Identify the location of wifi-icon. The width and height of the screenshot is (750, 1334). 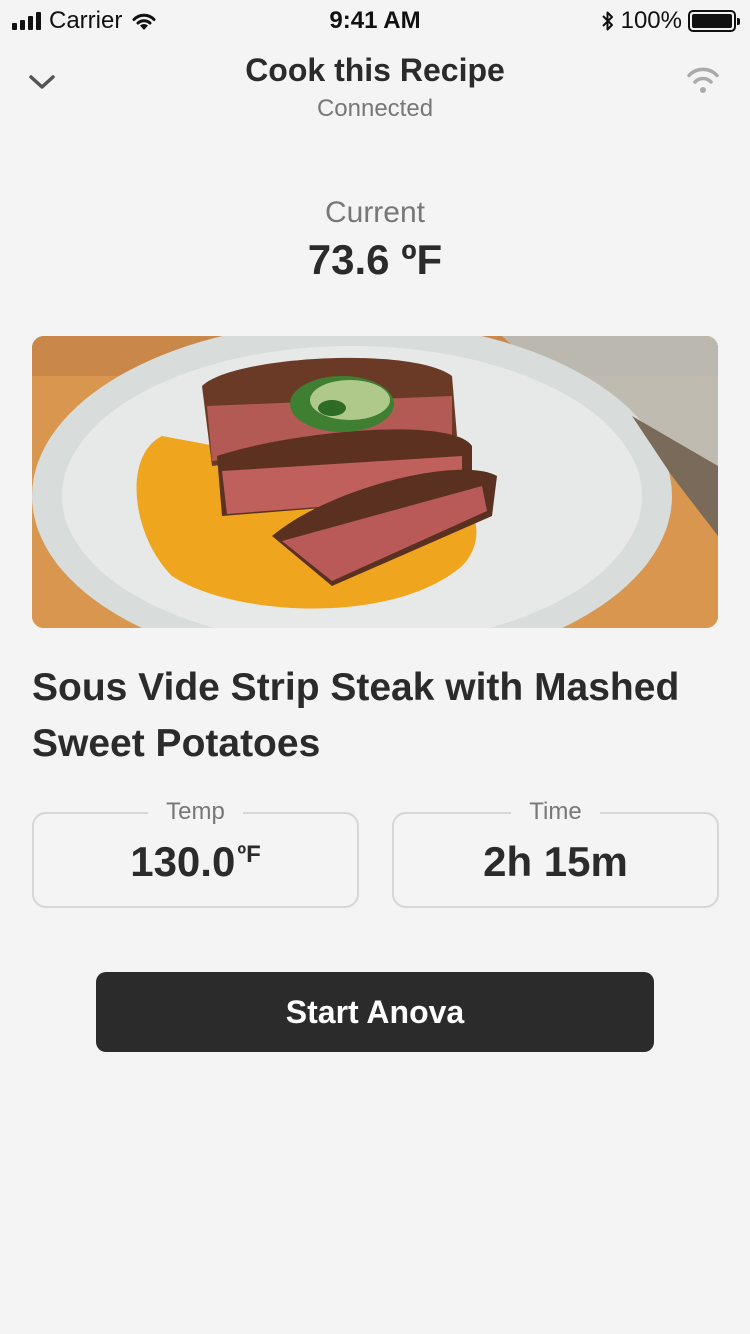
(703, 80).